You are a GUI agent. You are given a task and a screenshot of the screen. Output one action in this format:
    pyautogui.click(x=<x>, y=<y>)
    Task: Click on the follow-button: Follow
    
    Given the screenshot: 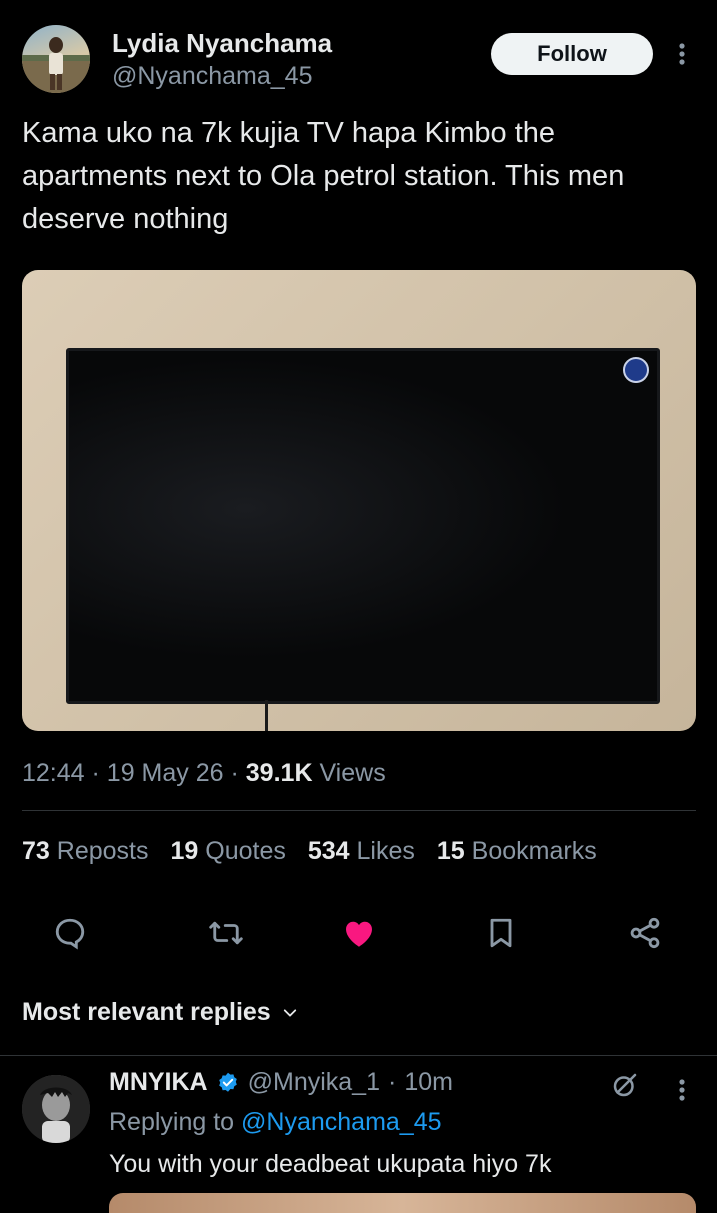 What is the action you would take?
    pyautogui.click(x=572, y=54)
    